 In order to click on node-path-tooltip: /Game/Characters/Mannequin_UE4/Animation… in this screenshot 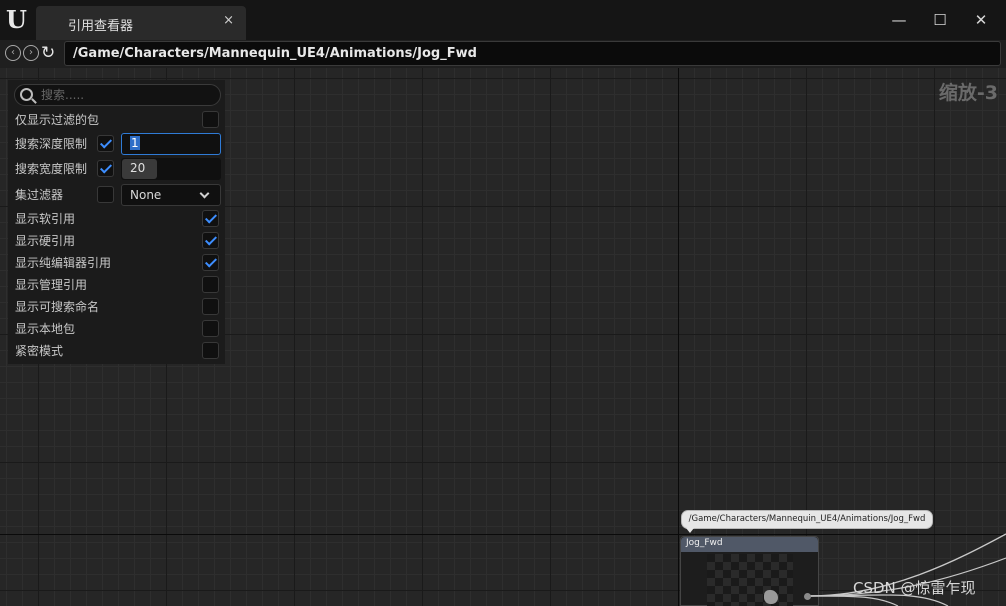, I will do `click(807, 521)`.